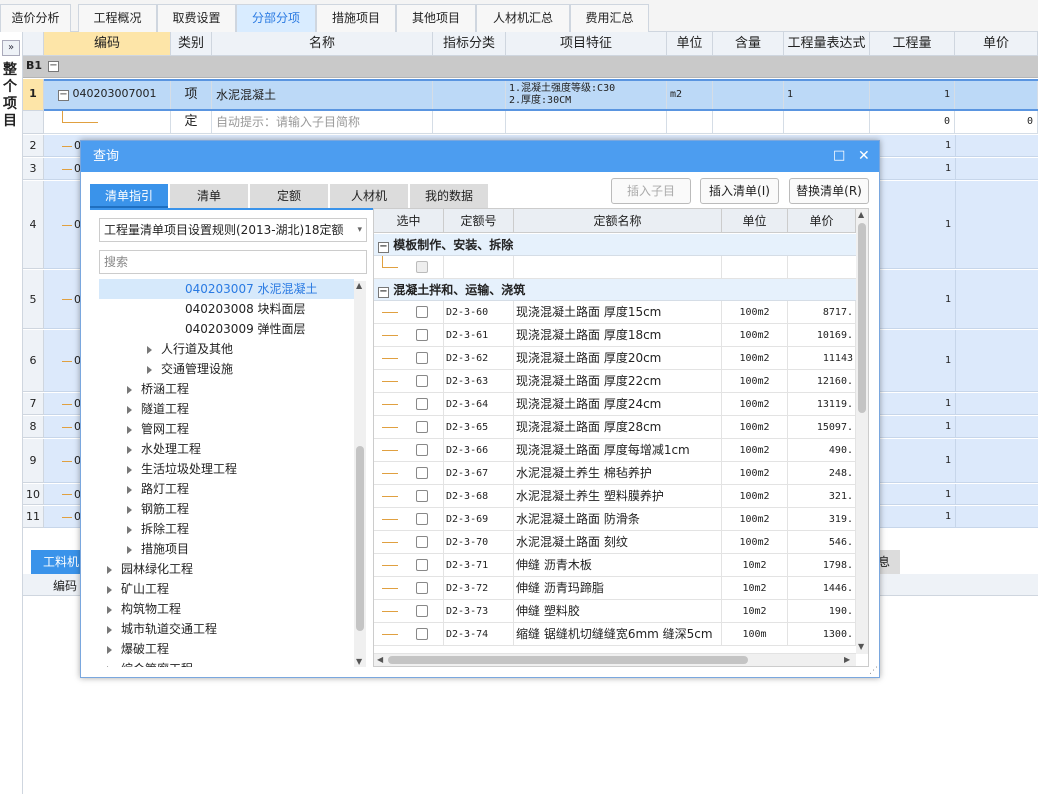  What do you see at coordinates (530, 67) in the screenshot?
I see `section-row-b1: B1 −` at bounding box center [530, 67].